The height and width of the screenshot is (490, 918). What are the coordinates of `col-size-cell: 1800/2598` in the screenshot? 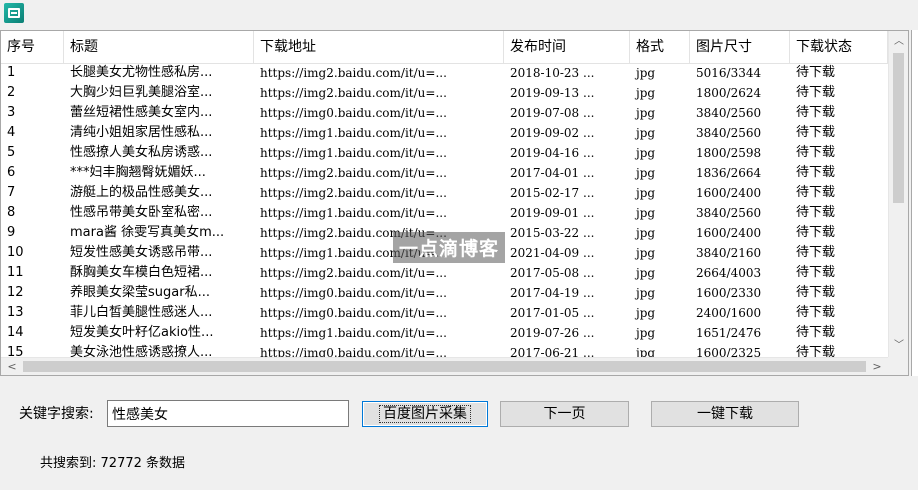 It's located at (729, 153).